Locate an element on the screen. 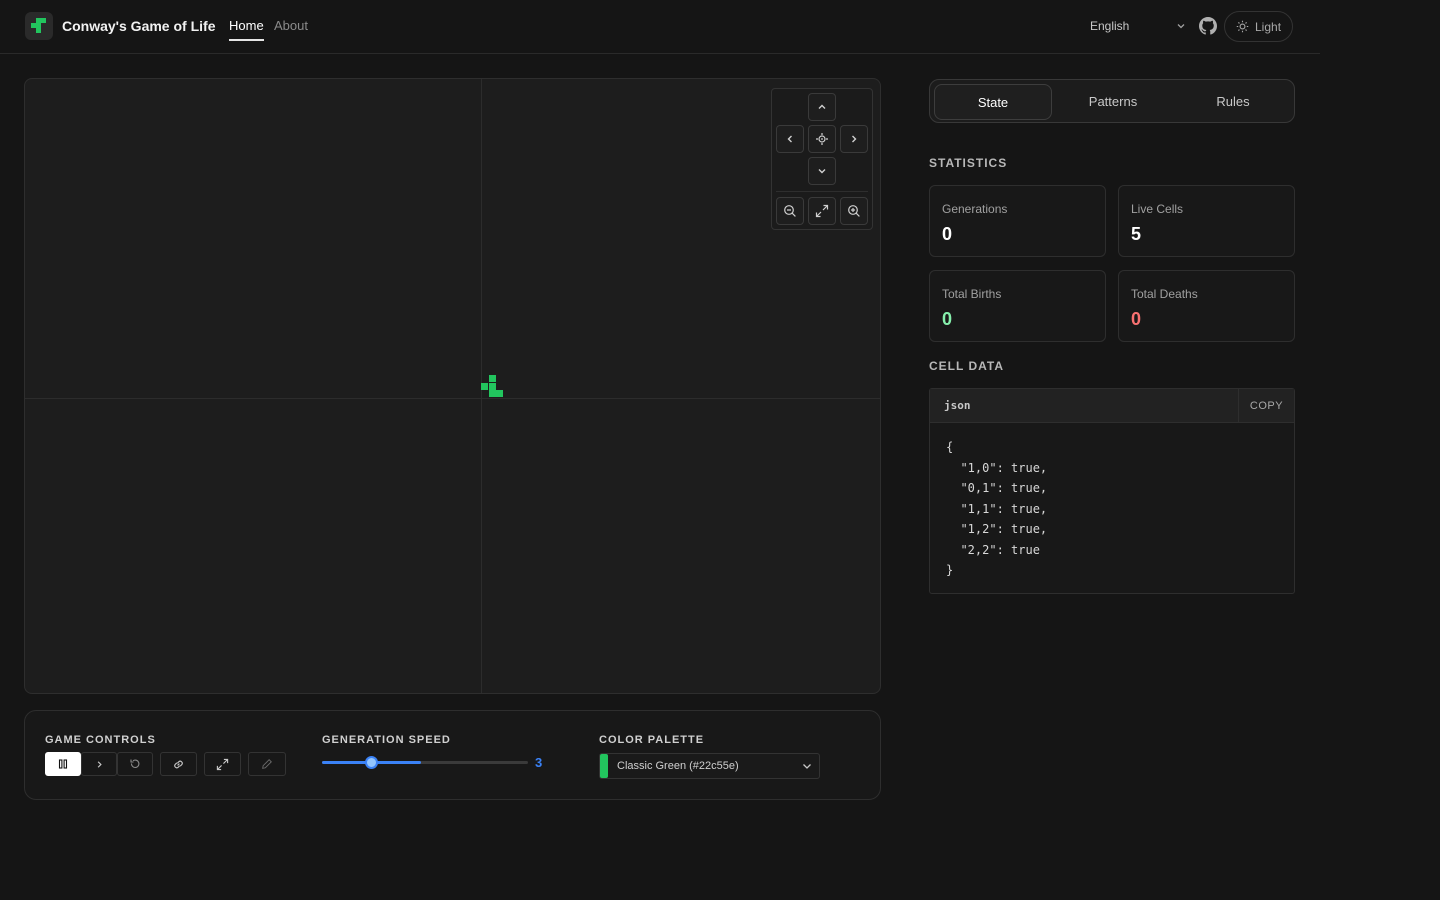 This screenshot has width=1440, height=900. step-button is located at coordinates (99, 764).